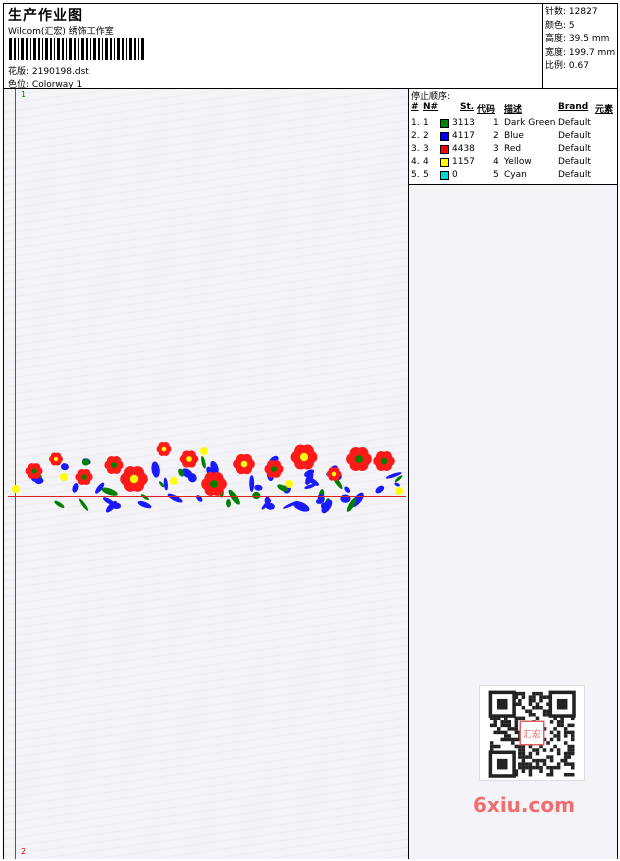  What do you see at coordinates (524, 805) in the screenshot?
I see `watermark-brand: 6xiu.com` at bounding box center [524, 805].